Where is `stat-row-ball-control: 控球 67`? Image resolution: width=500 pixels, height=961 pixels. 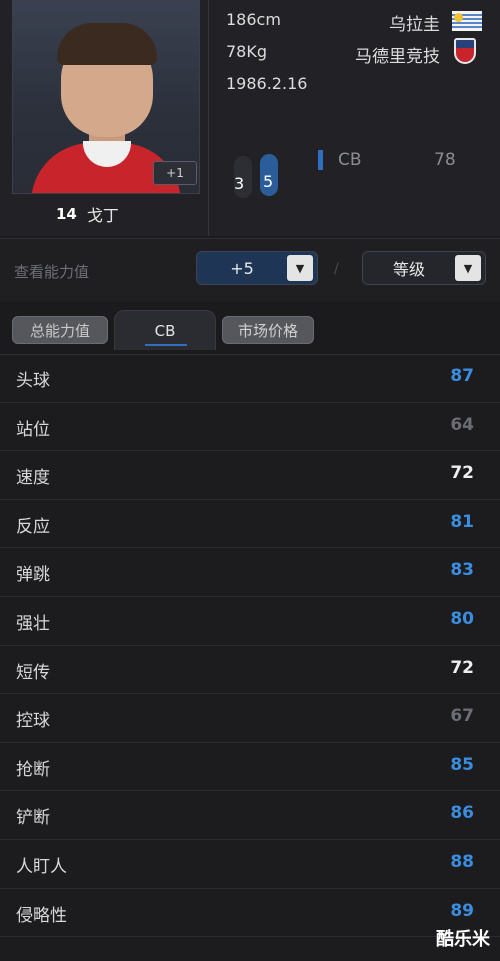 stat-row-ball-control: 控球 67 is located at coordinates (250, 718).